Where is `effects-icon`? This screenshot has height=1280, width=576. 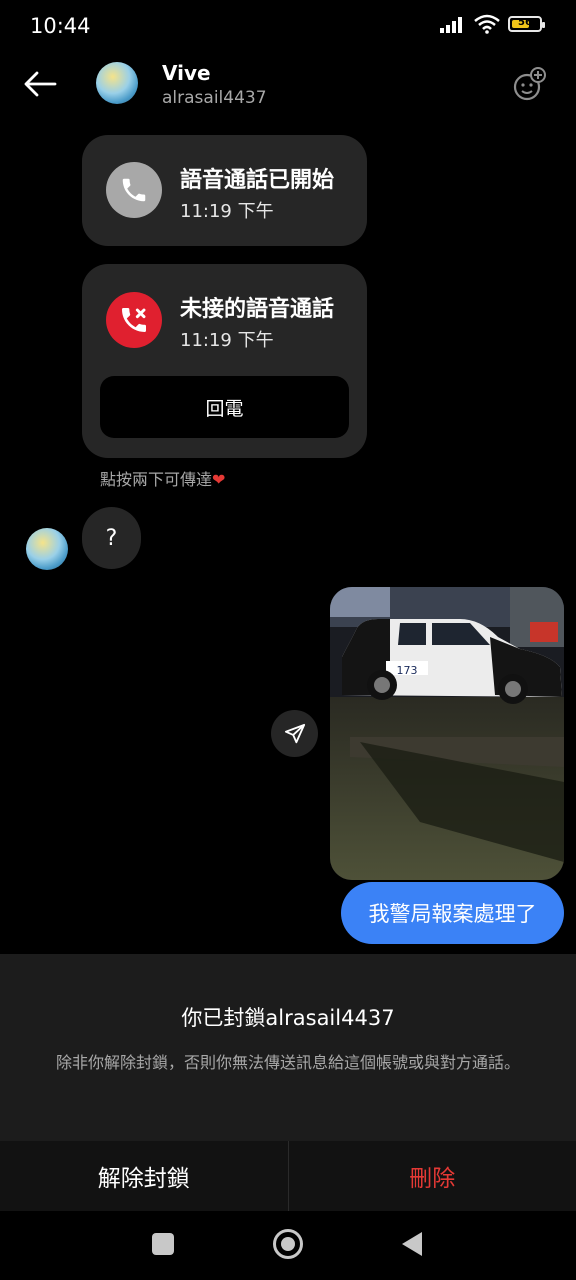 effects-icon is located at coordinates (529, 84).